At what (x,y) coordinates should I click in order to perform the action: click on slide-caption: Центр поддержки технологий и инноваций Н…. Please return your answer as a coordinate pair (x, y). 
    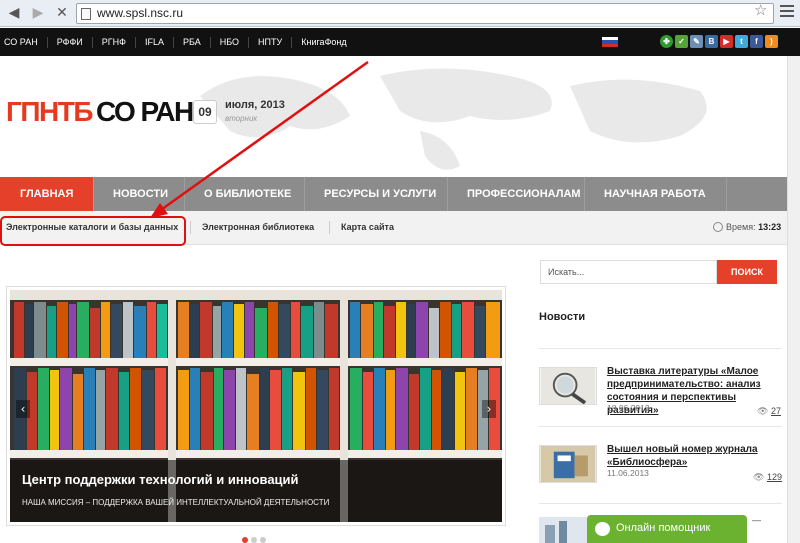
    Looking at the image, I should click on (256, 491).